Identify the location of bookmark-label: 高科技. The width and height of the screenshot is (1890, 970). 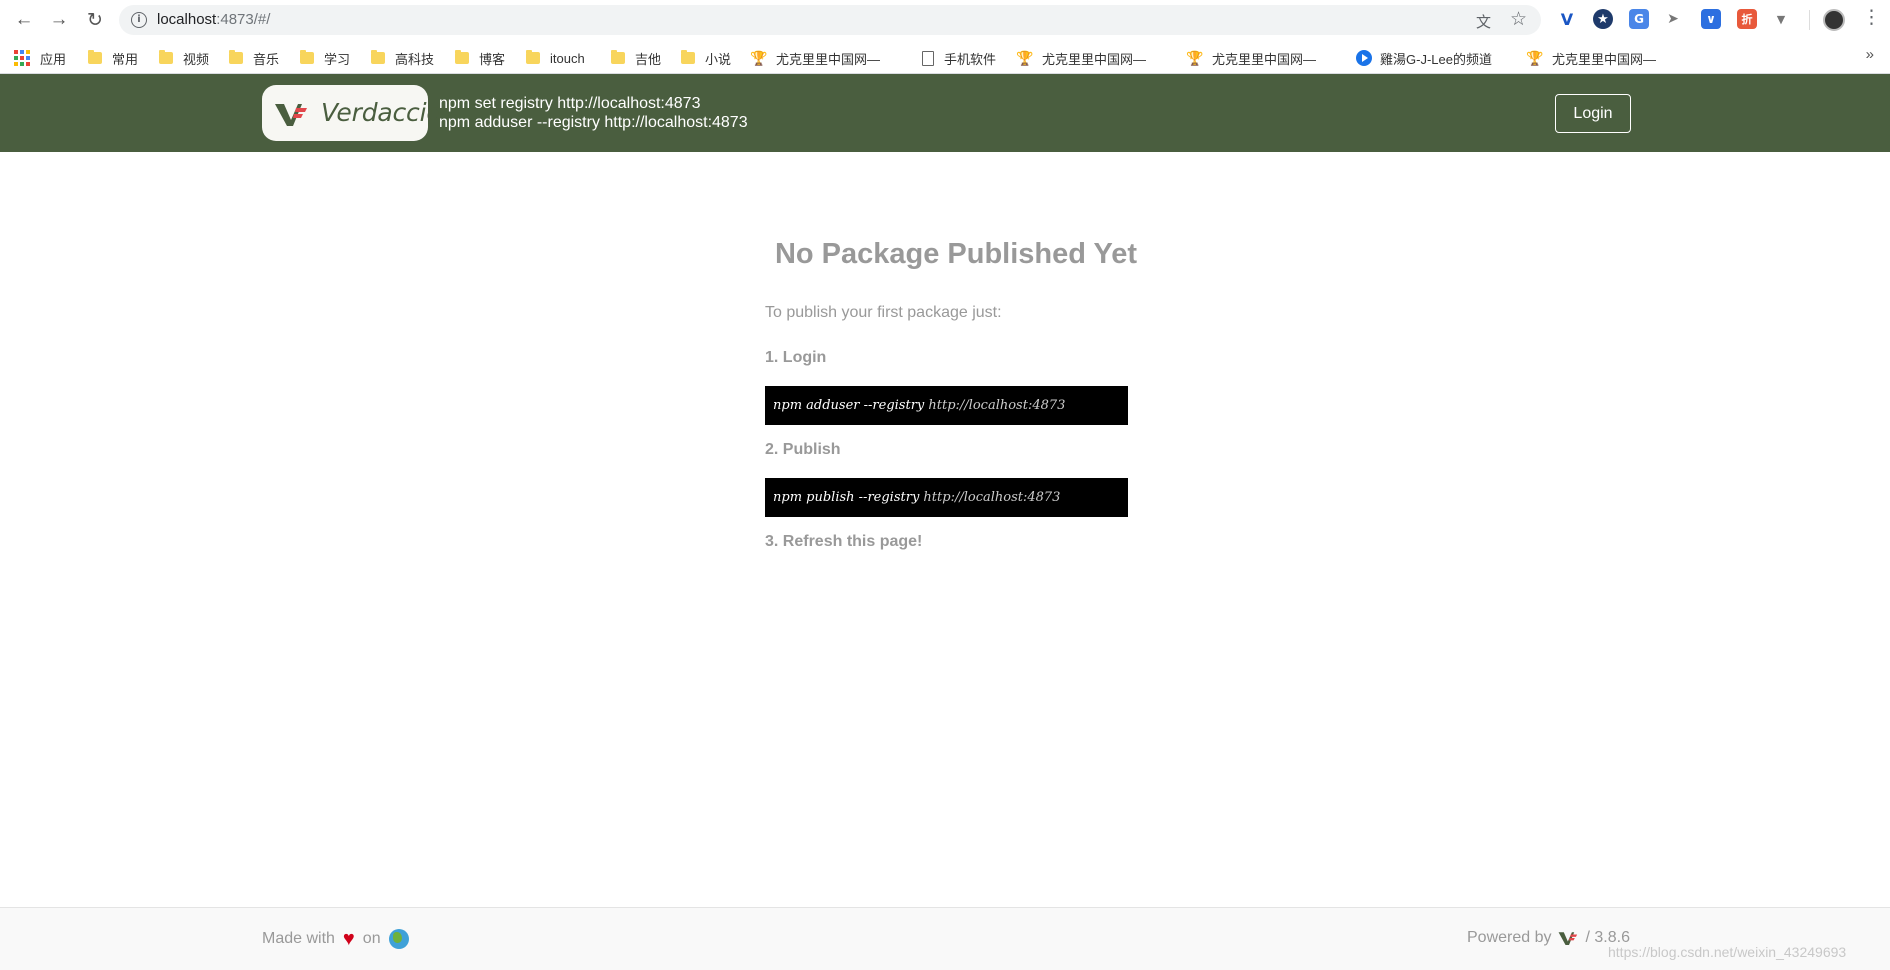
(415, 59).